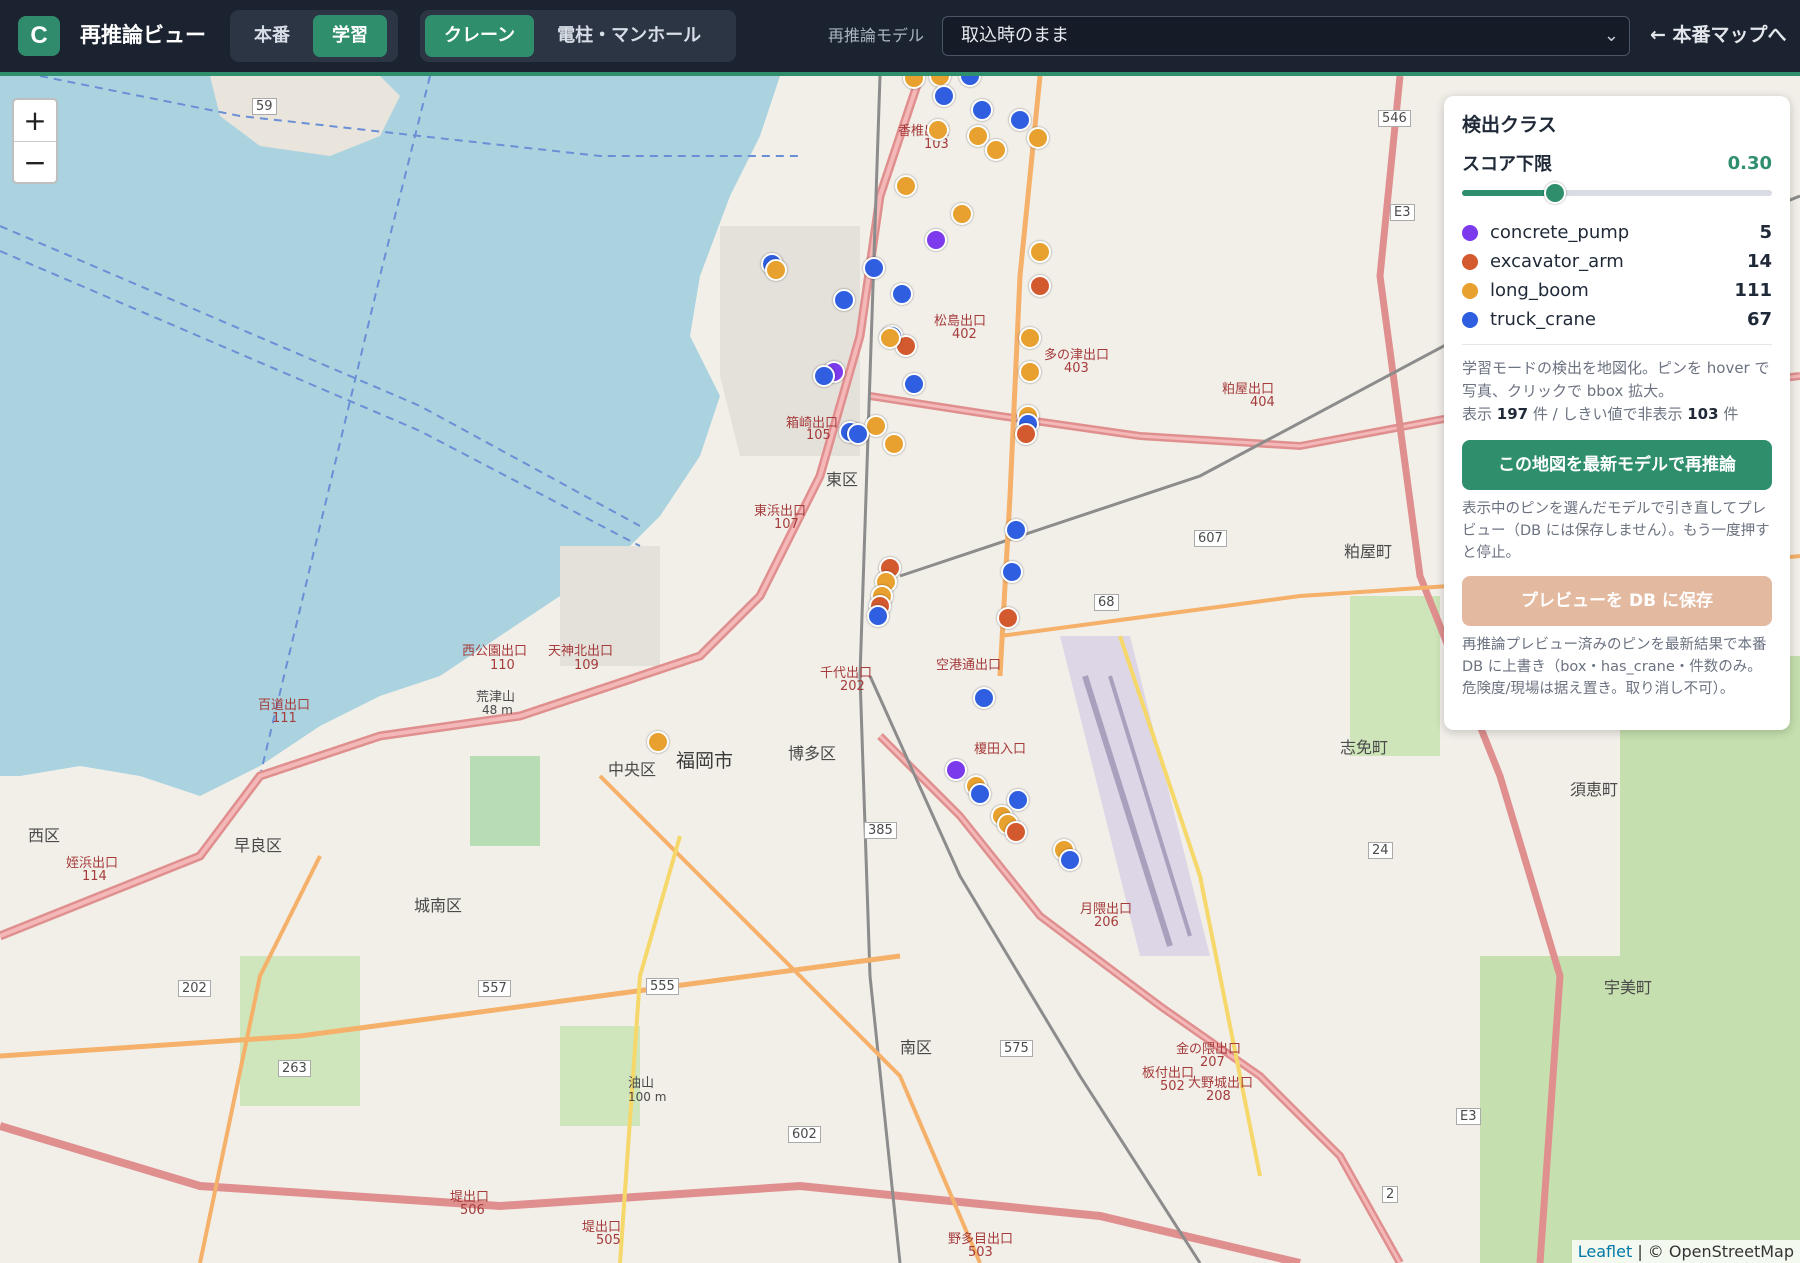 The image size is (1800, 1263). What do you see at coordinates (1015, 35) in the screenshot?
I see `model-select-value: 取込時のまま` at bounding box center [1015, 35].